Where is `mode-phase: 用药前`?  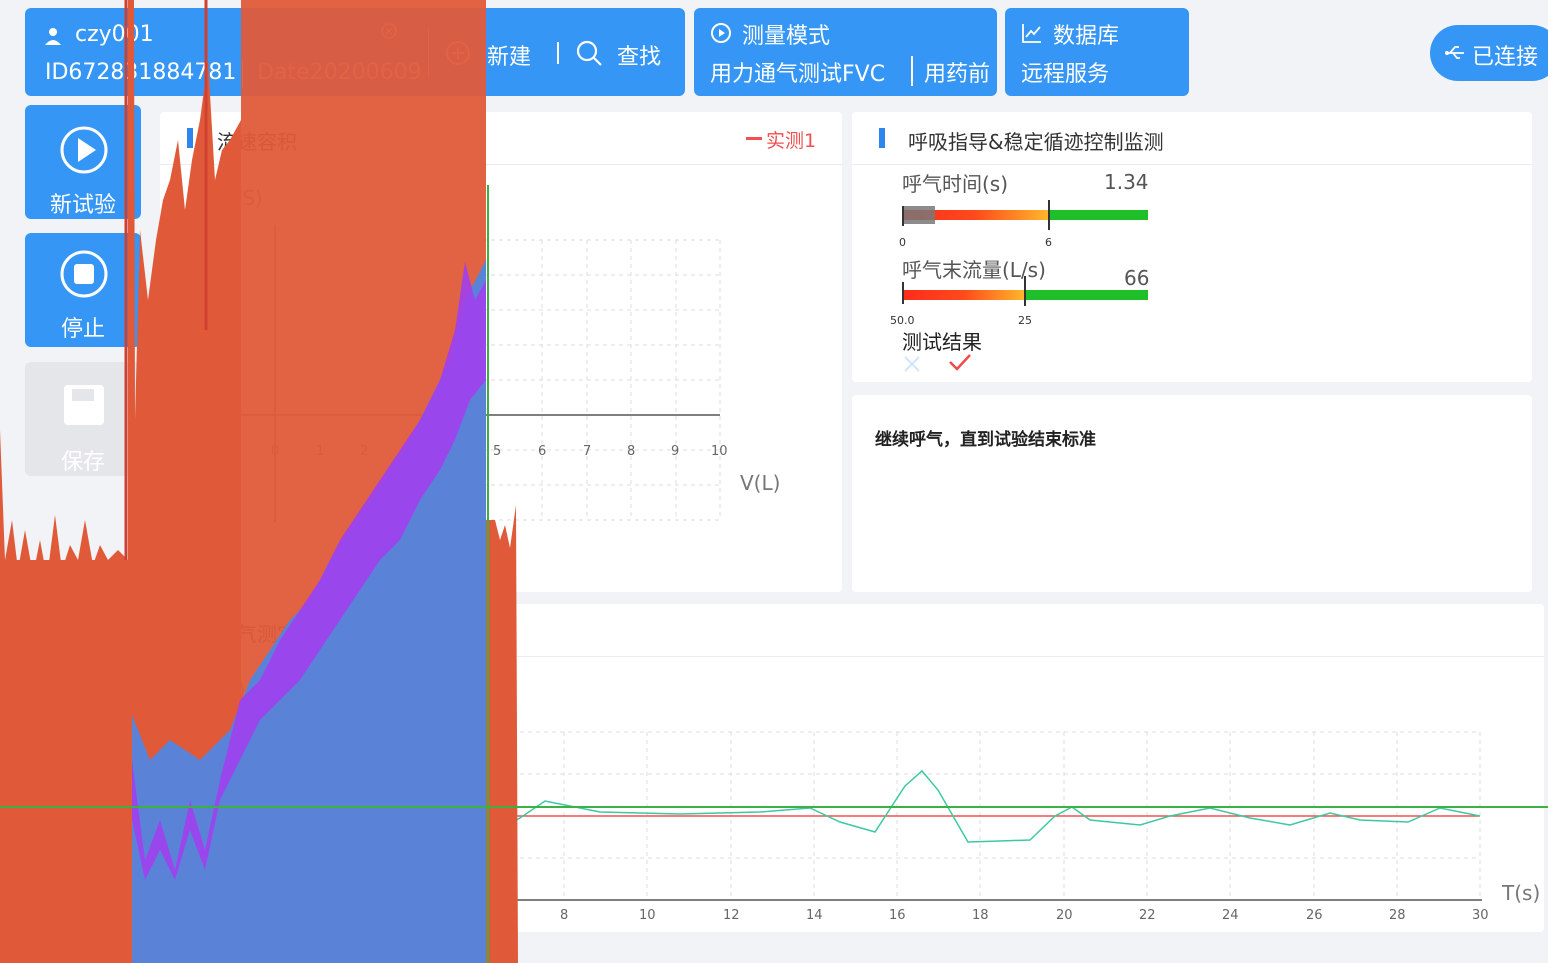
mode-phase: 用药前 is located at coordinates (957, 74).